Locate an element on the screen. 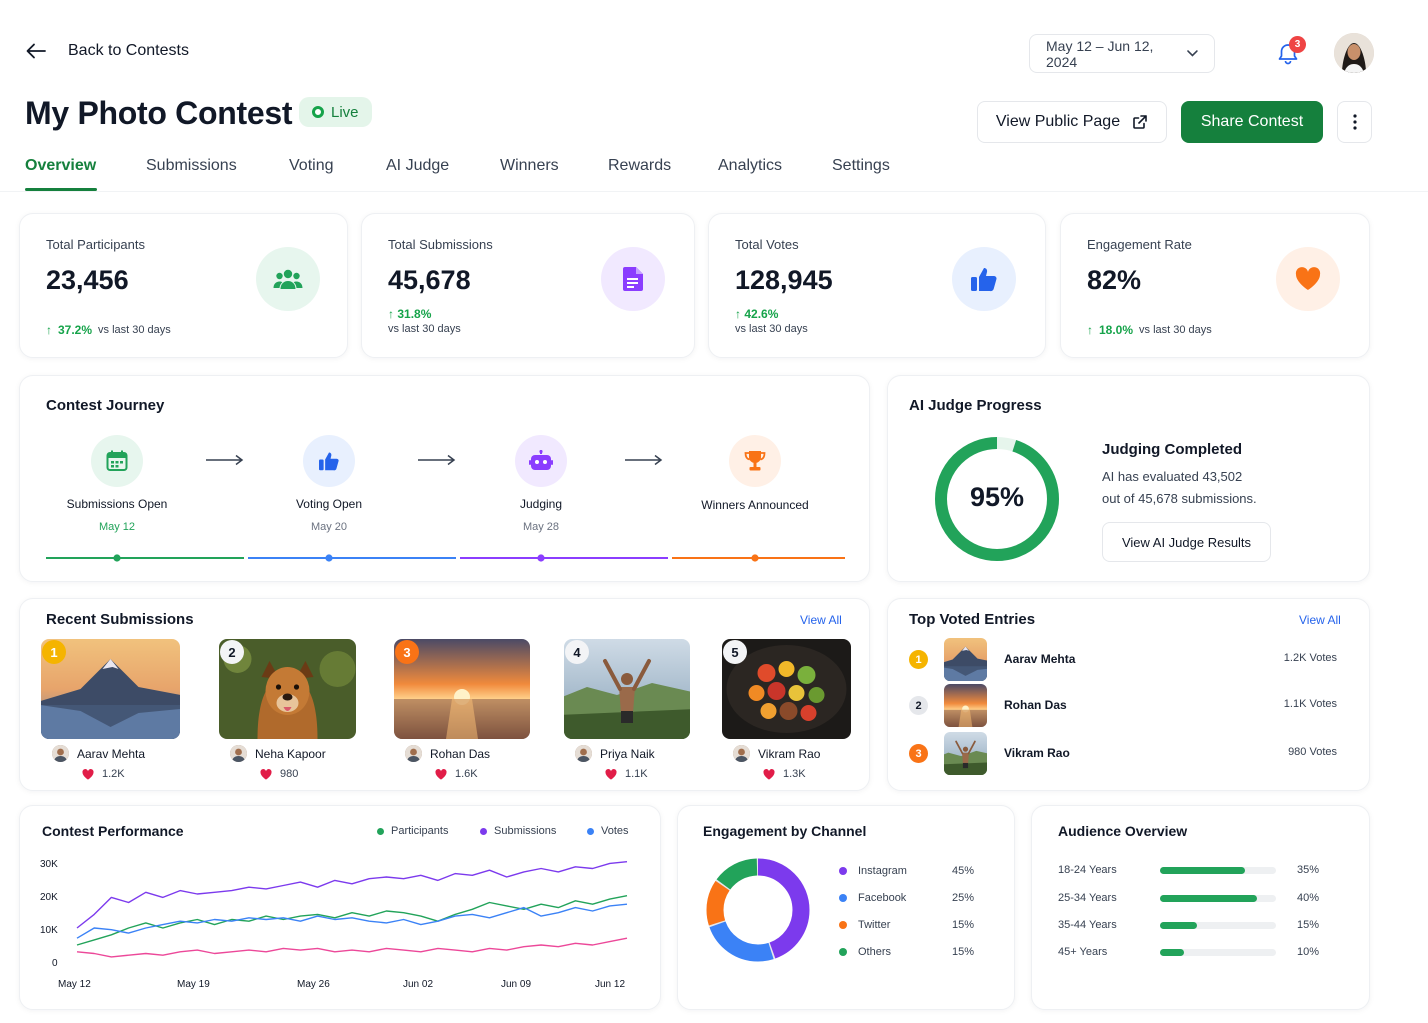 This screenshot has width=1428, height=1023. robot-icon is located at coordinates (541, 461).